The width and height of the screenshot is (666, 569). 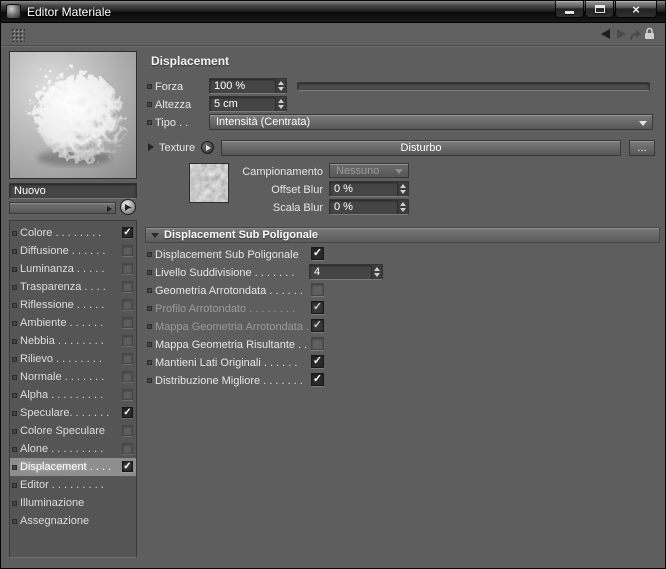 What do you see at coordinates (73, 251) in the screenshot?
I see `sidebar-item-diffusione: Diffusione . . . . . .` at bounding box center [73, 251].